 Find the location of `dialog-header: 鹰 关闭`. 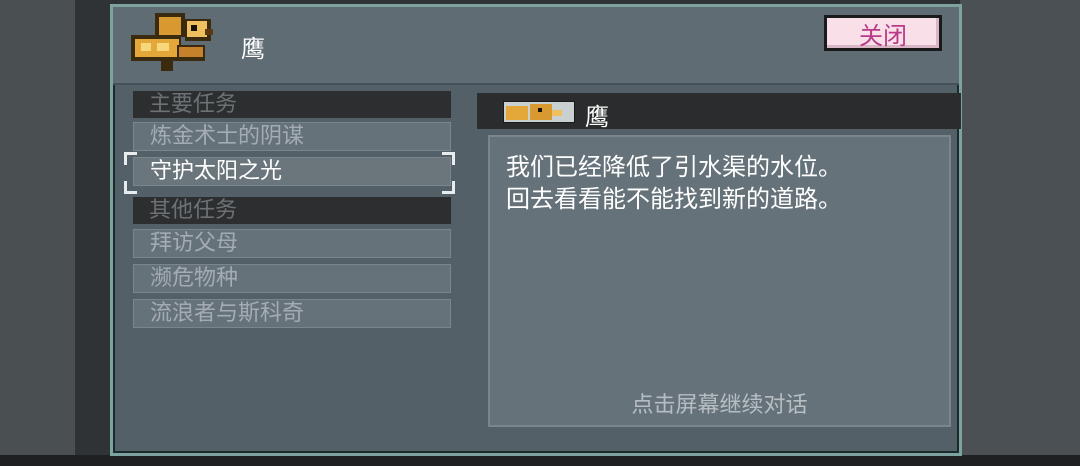

dialog-header: 鹰 关闭 is located at coordinates (536, 46).